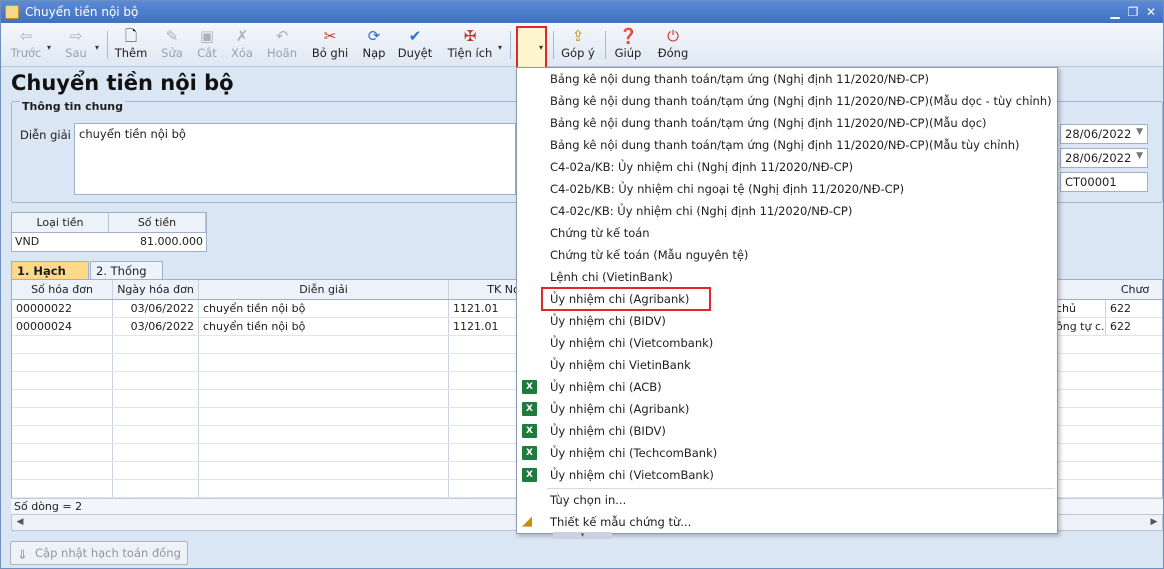 This screenshot has height=569, width=1164. I want to click on page-title: Chuyển tiền nội bộ, so click(122, 83).